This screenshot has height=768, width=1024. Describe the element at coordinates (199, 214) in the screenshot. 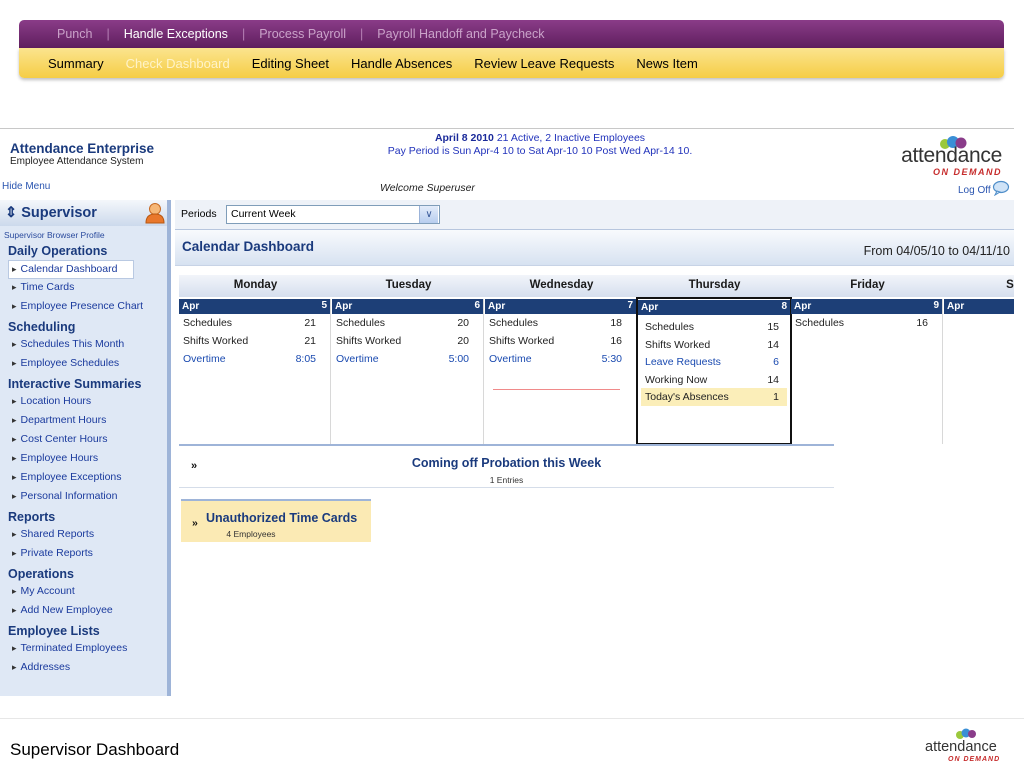

I see `periods-label: Periods` at that location.